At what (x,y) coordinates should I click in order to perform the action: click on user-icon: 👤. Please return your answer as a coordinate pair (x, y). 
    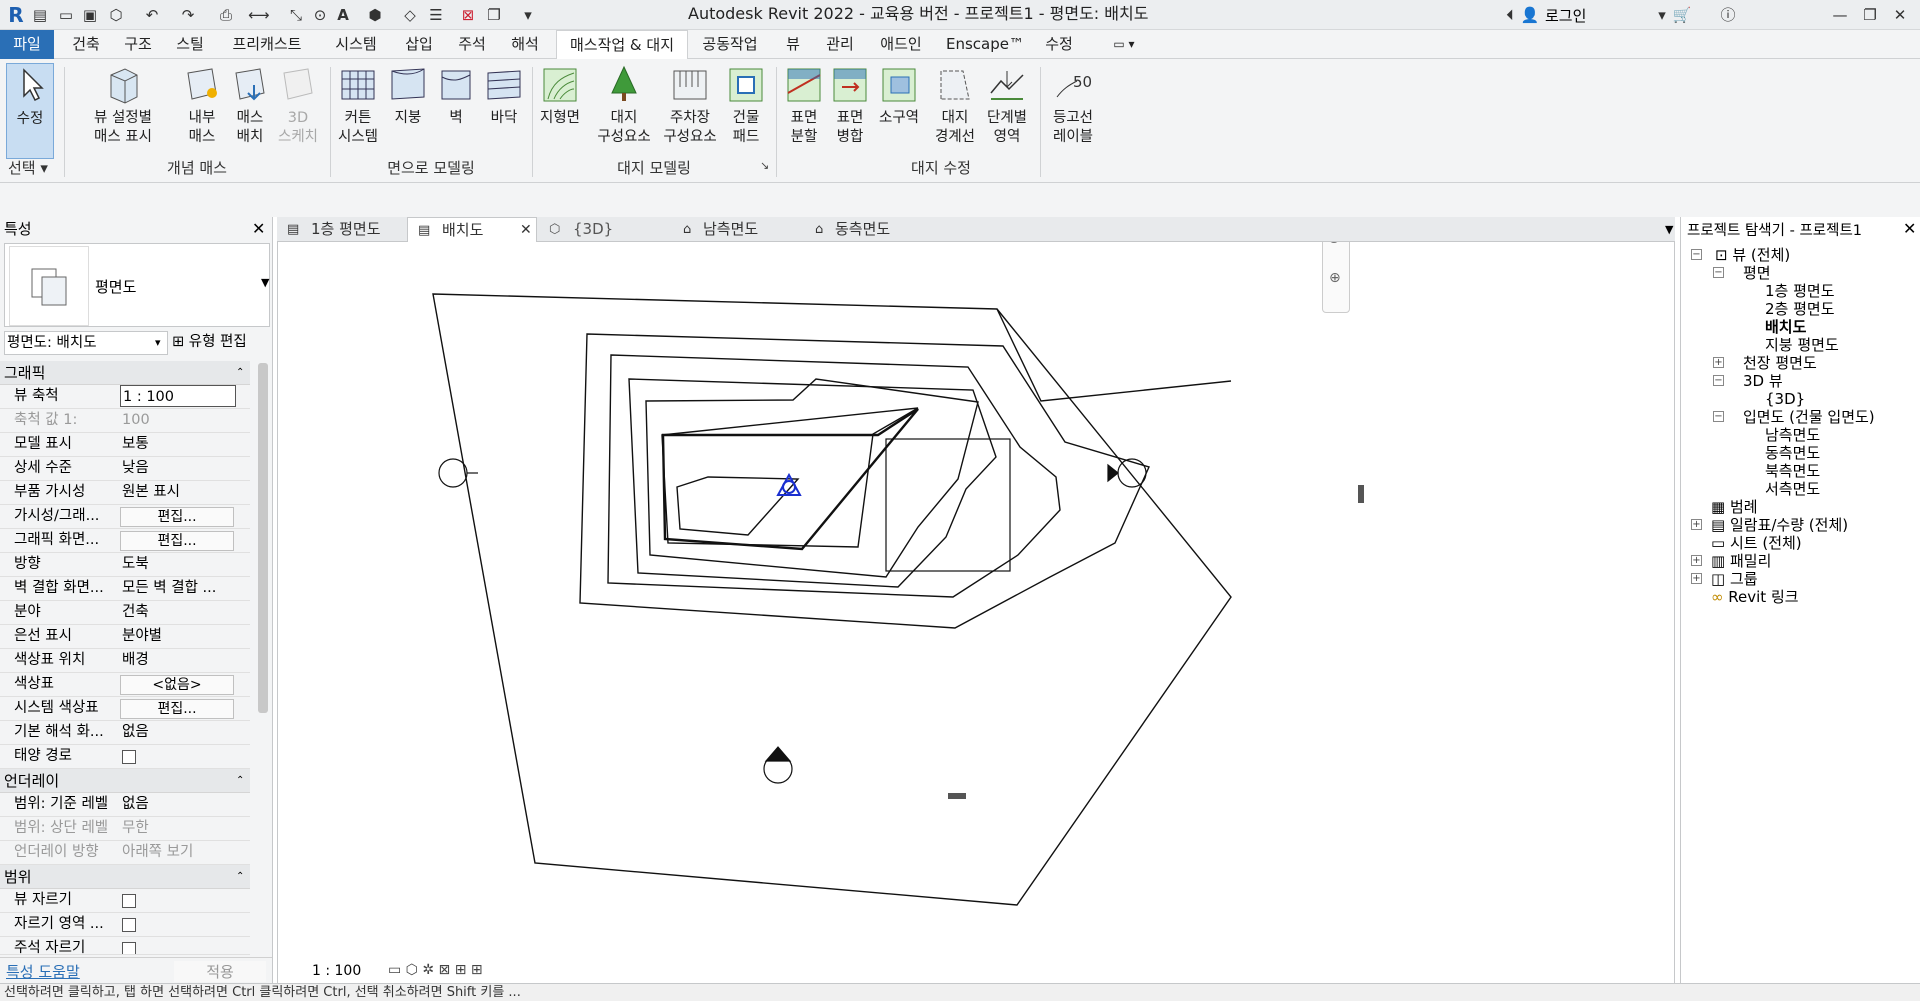
    Looking at the image, I should click on (1530, 15).